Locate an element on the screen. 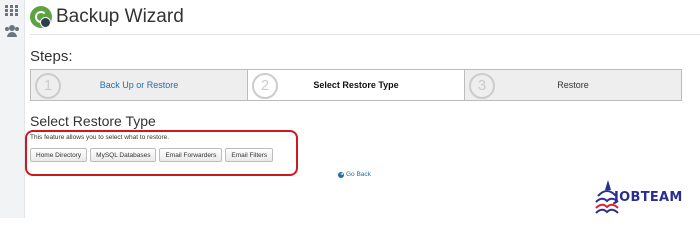 The width and height of the screenshot is (700, 240). mysql-databases-button: MySQL Databases is located at coordinates (123, 155).